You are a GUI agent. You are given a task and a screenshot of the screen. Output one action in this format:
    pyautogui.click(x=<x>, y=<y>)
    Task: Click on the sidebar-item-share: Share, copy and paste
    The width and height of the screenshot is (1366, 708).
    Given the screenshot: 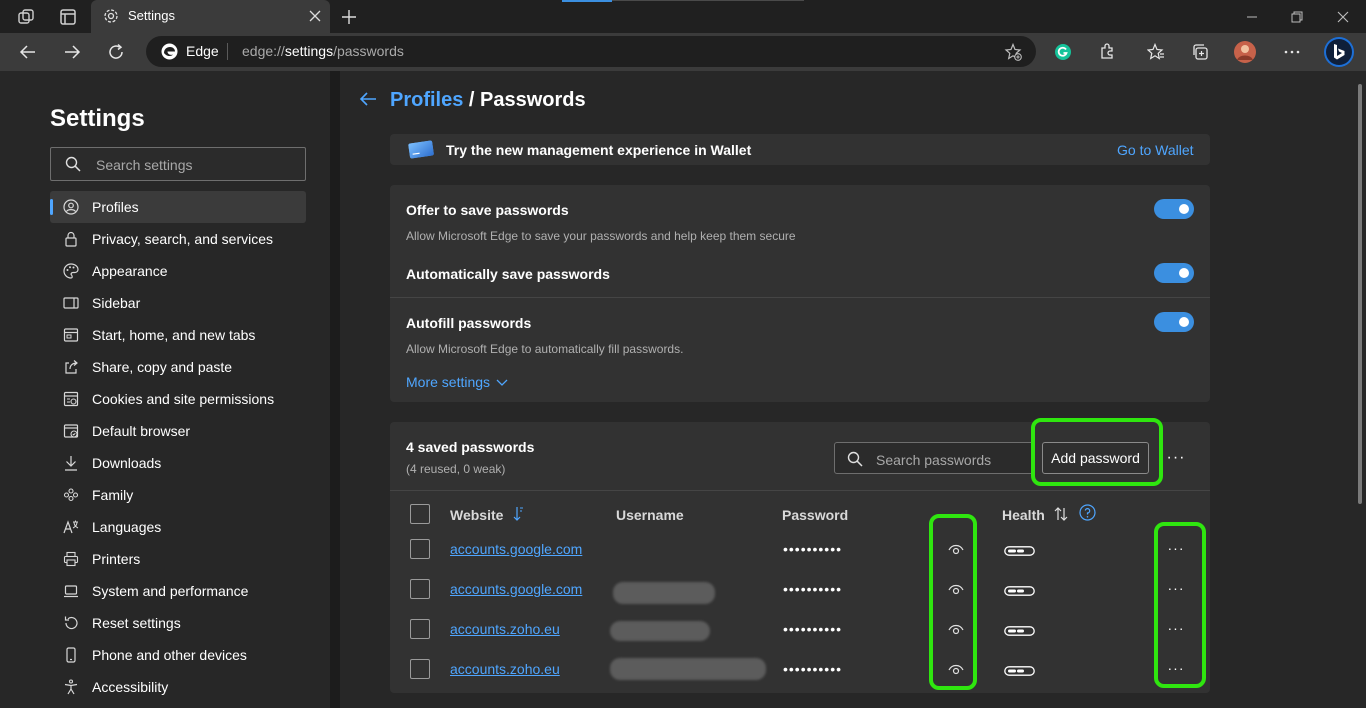 What is the action you would take?
    pyautogui.click(x=178, y=367)
    